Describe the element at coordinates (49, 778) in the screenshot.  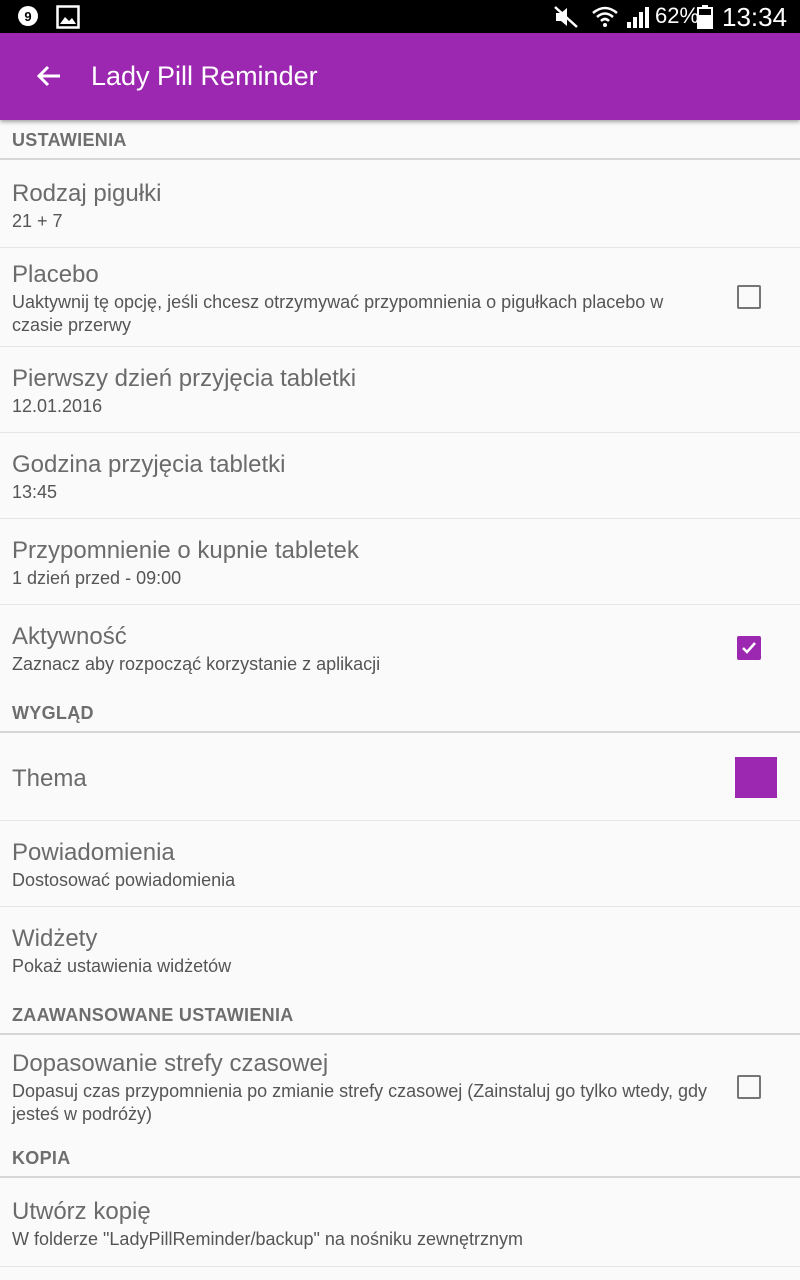
I see `preference-title: Thema` at that location.